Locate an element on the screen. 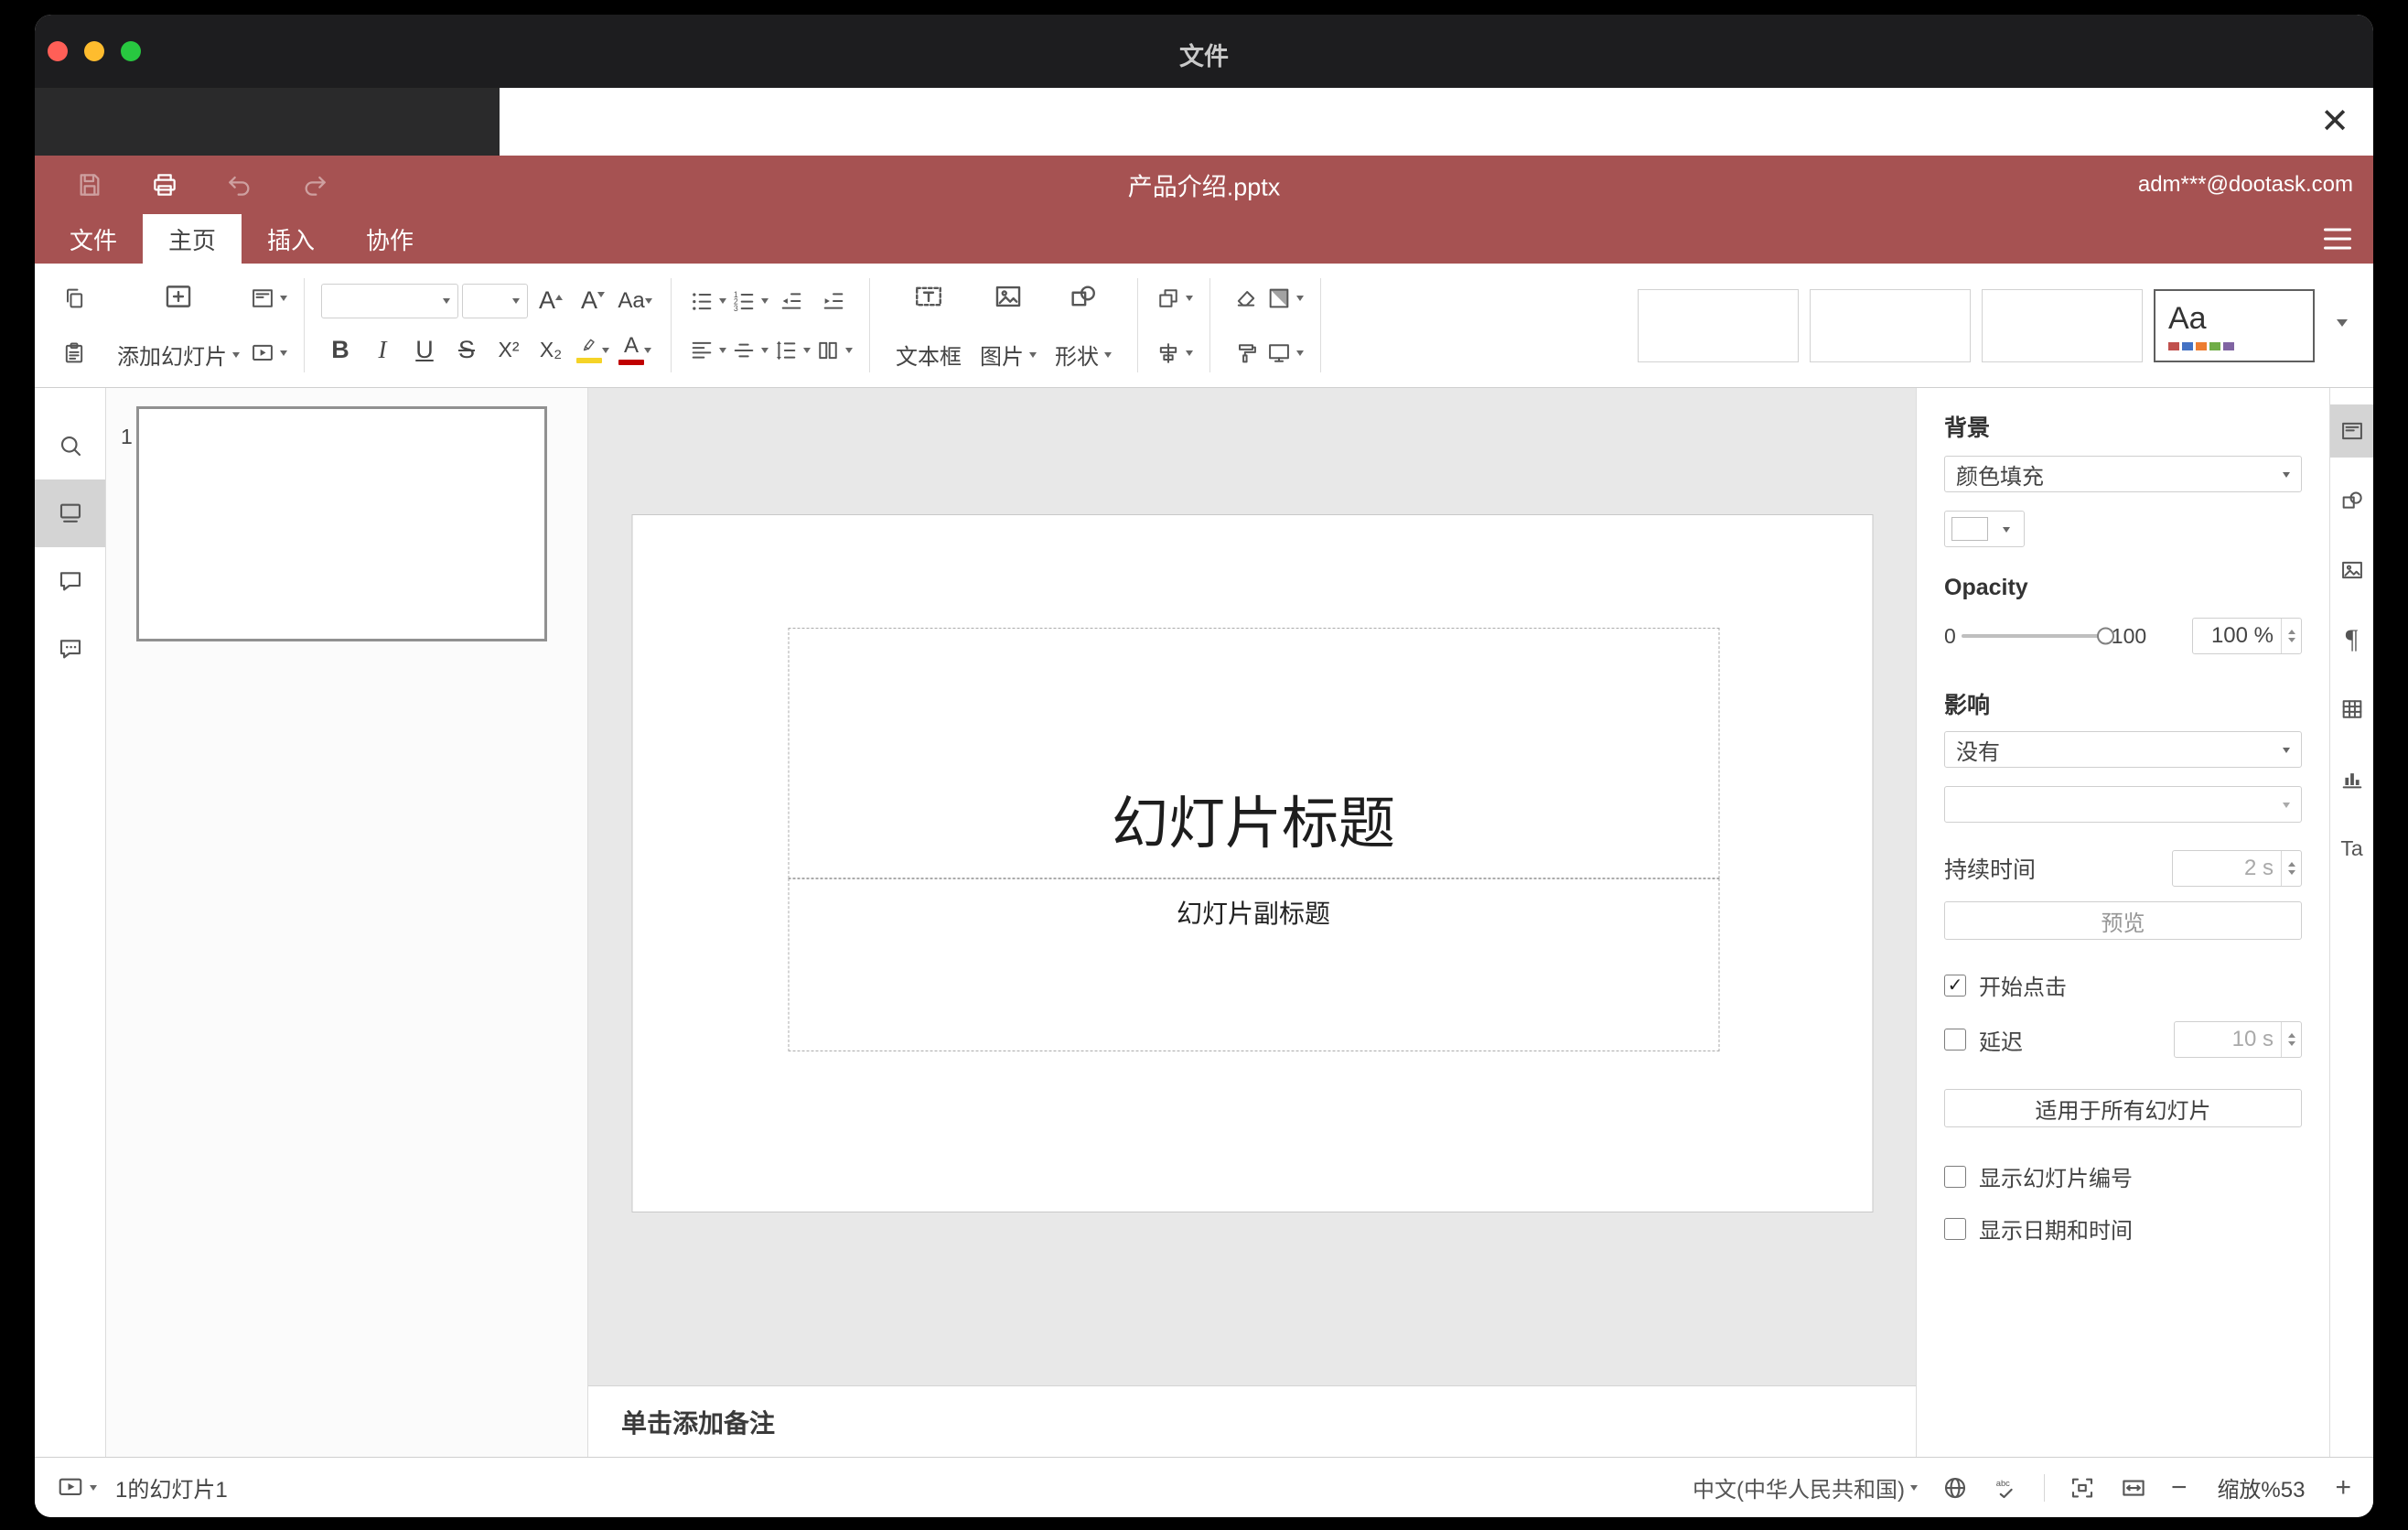 The height and width of the screenshot is (1530, 2408). color-scheme-button is located at coordinates (1284, 298).